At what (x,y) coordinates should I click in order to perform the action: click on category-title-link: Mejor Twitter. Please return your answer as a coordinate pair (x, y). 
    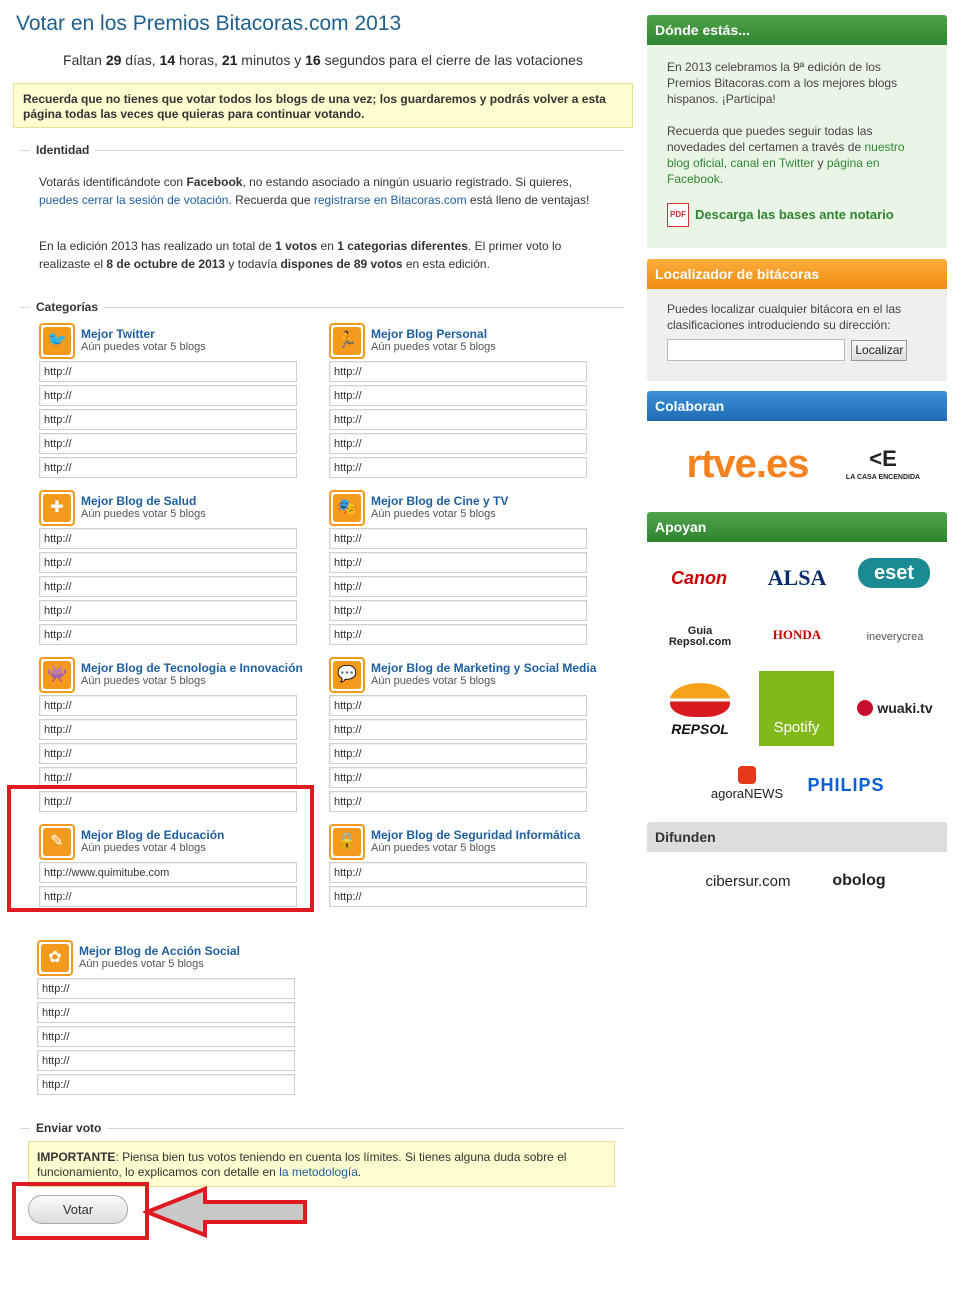
    Looking at the image, I should click on (118, 334).